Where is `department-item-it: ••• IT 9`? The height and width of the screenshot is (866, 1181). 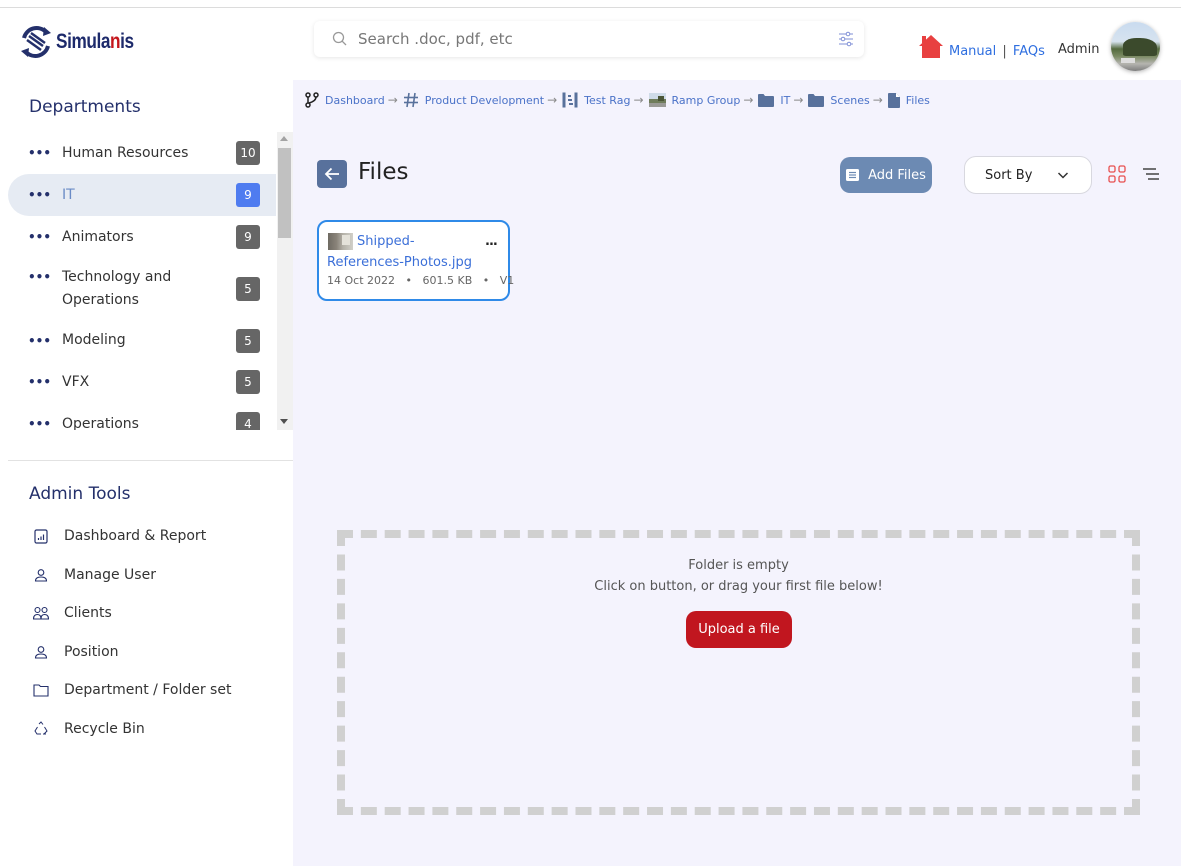 department-item-it: ••• IT 9 is located at coordinates (142, 195).